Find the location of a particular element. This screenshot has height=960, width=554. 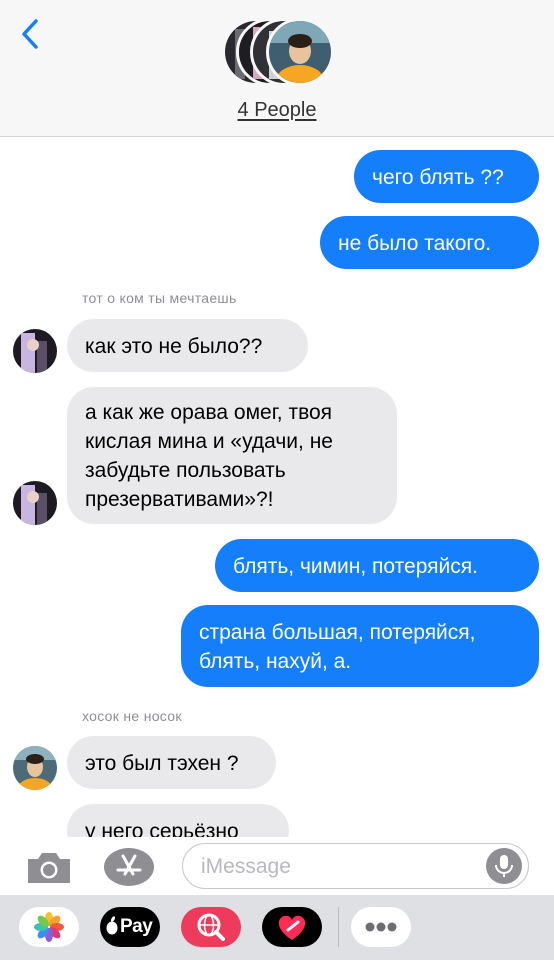

camera-icon is located at coordinates (49, 868).